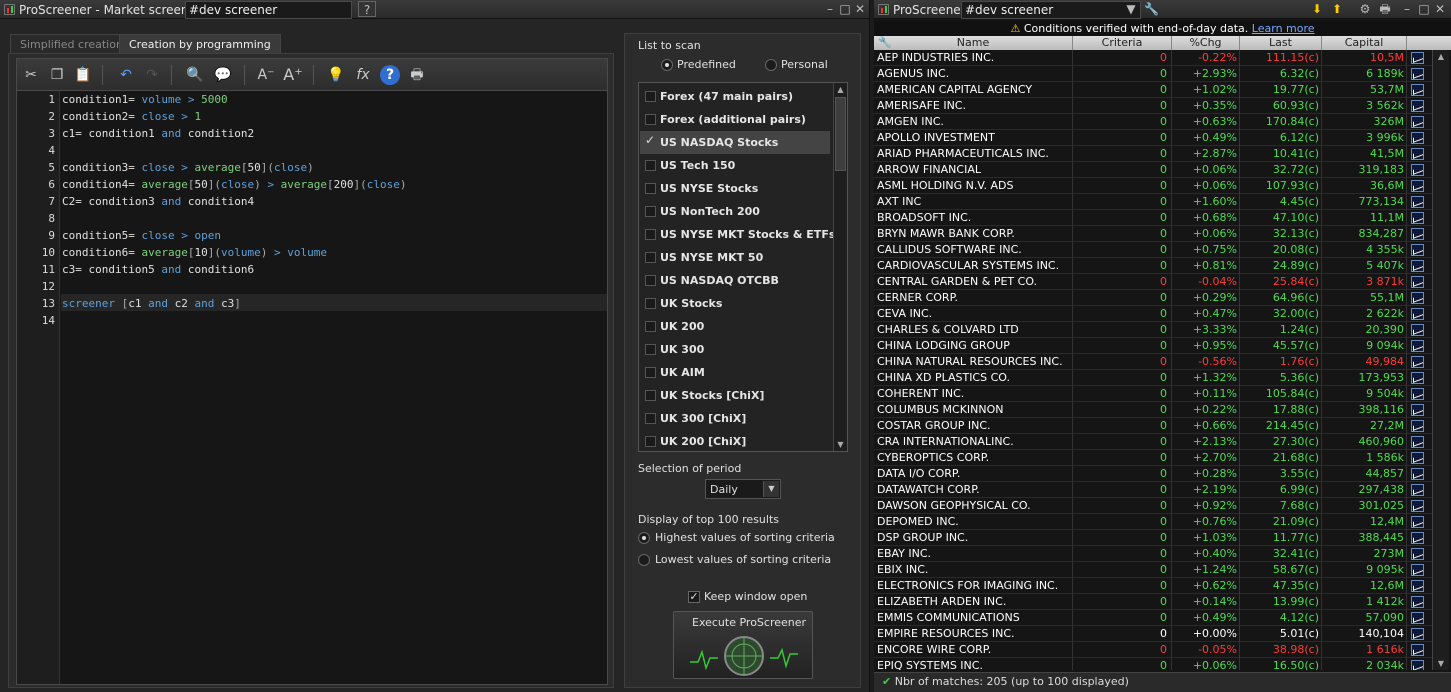 This screenshot has height=692, width=1451. I want to click on personal-radio, so click(771, 65).